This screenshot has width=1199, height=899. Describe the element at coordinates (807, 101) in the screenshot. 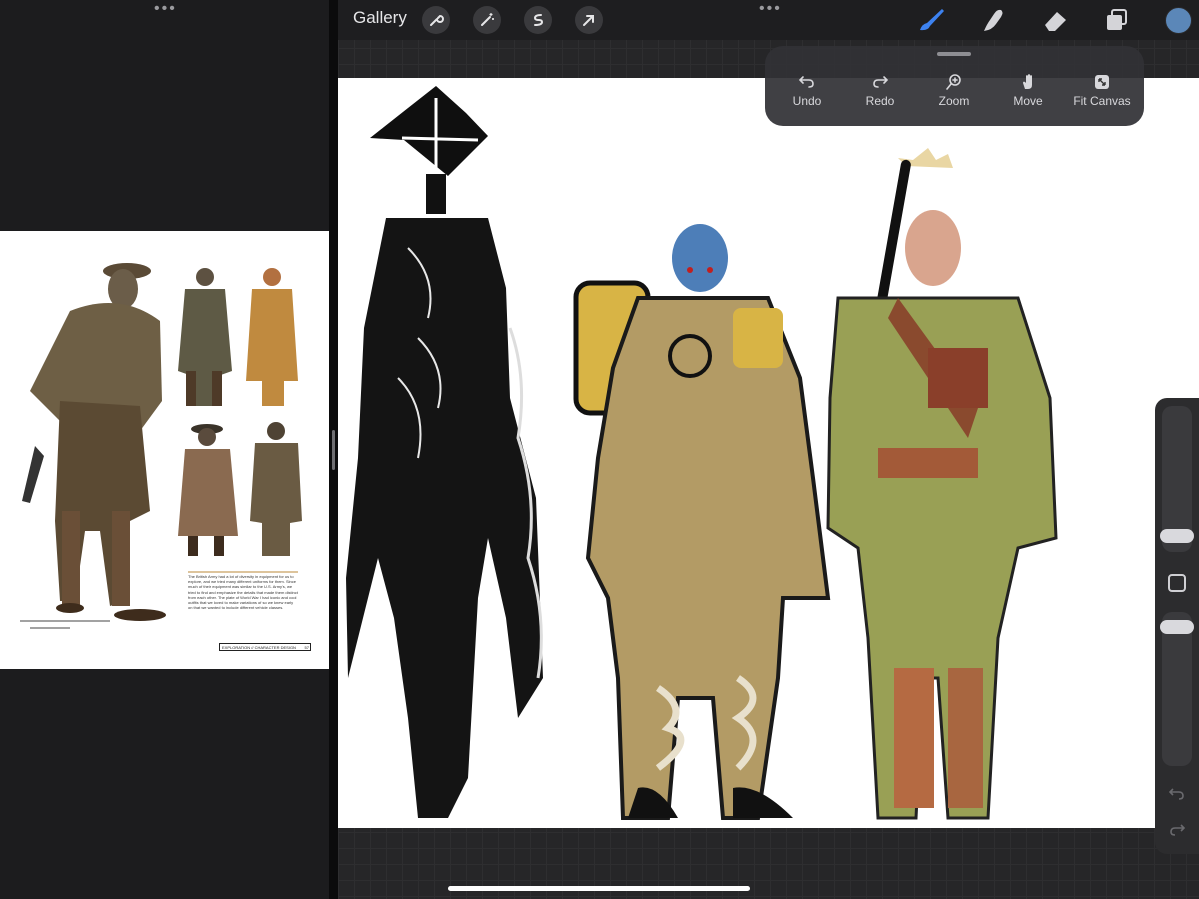

I see `undo-label: Undo` at that location.